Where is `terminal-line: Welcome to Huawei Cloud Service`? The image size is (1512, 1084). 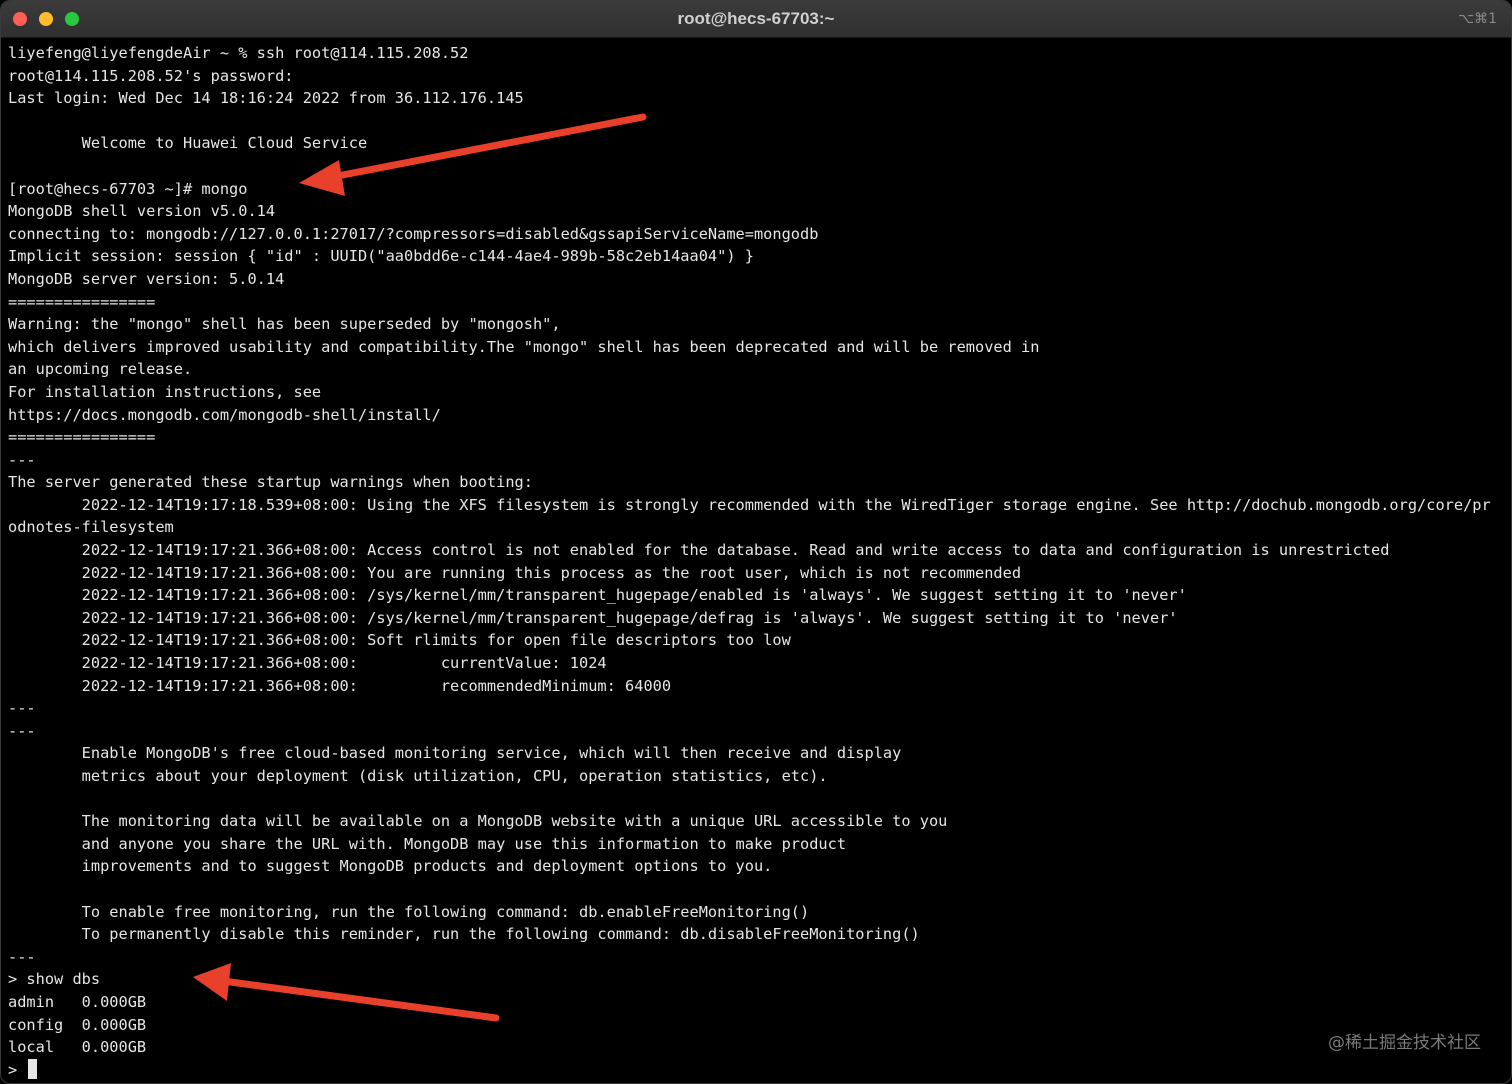
terminal-line: Welcome to Huawei Cloud Service is located at coordinates (188, 143).